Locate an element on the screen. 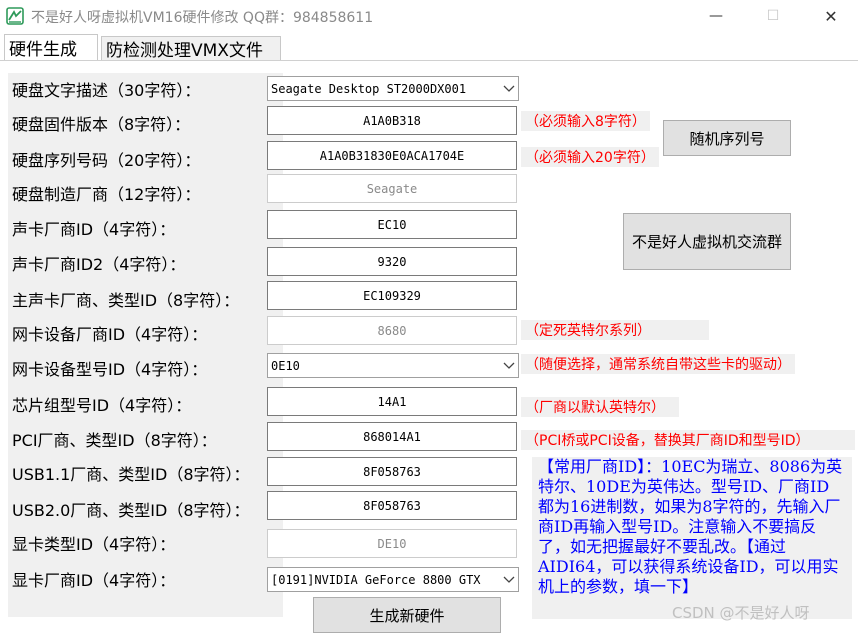 This screenshot has height=633, width=858. label-usb20-id: USB2.0厂商、类型ID（8字符）： is located at coordinates (131, 510).